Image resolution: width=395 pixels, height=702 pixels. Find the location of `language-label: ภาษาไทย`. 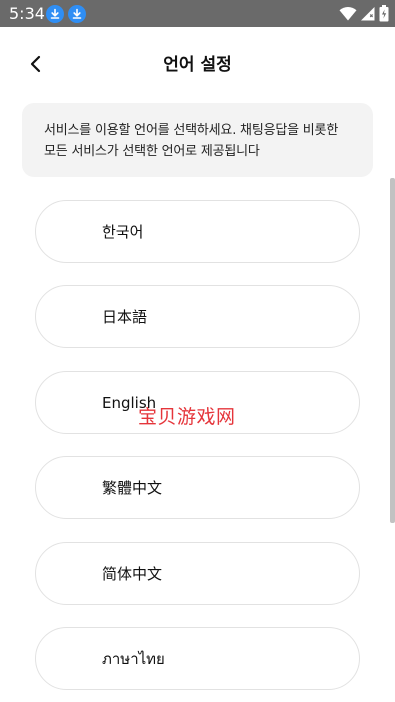

language-label: ภาษาไทย is located at coordinates (133, 659).